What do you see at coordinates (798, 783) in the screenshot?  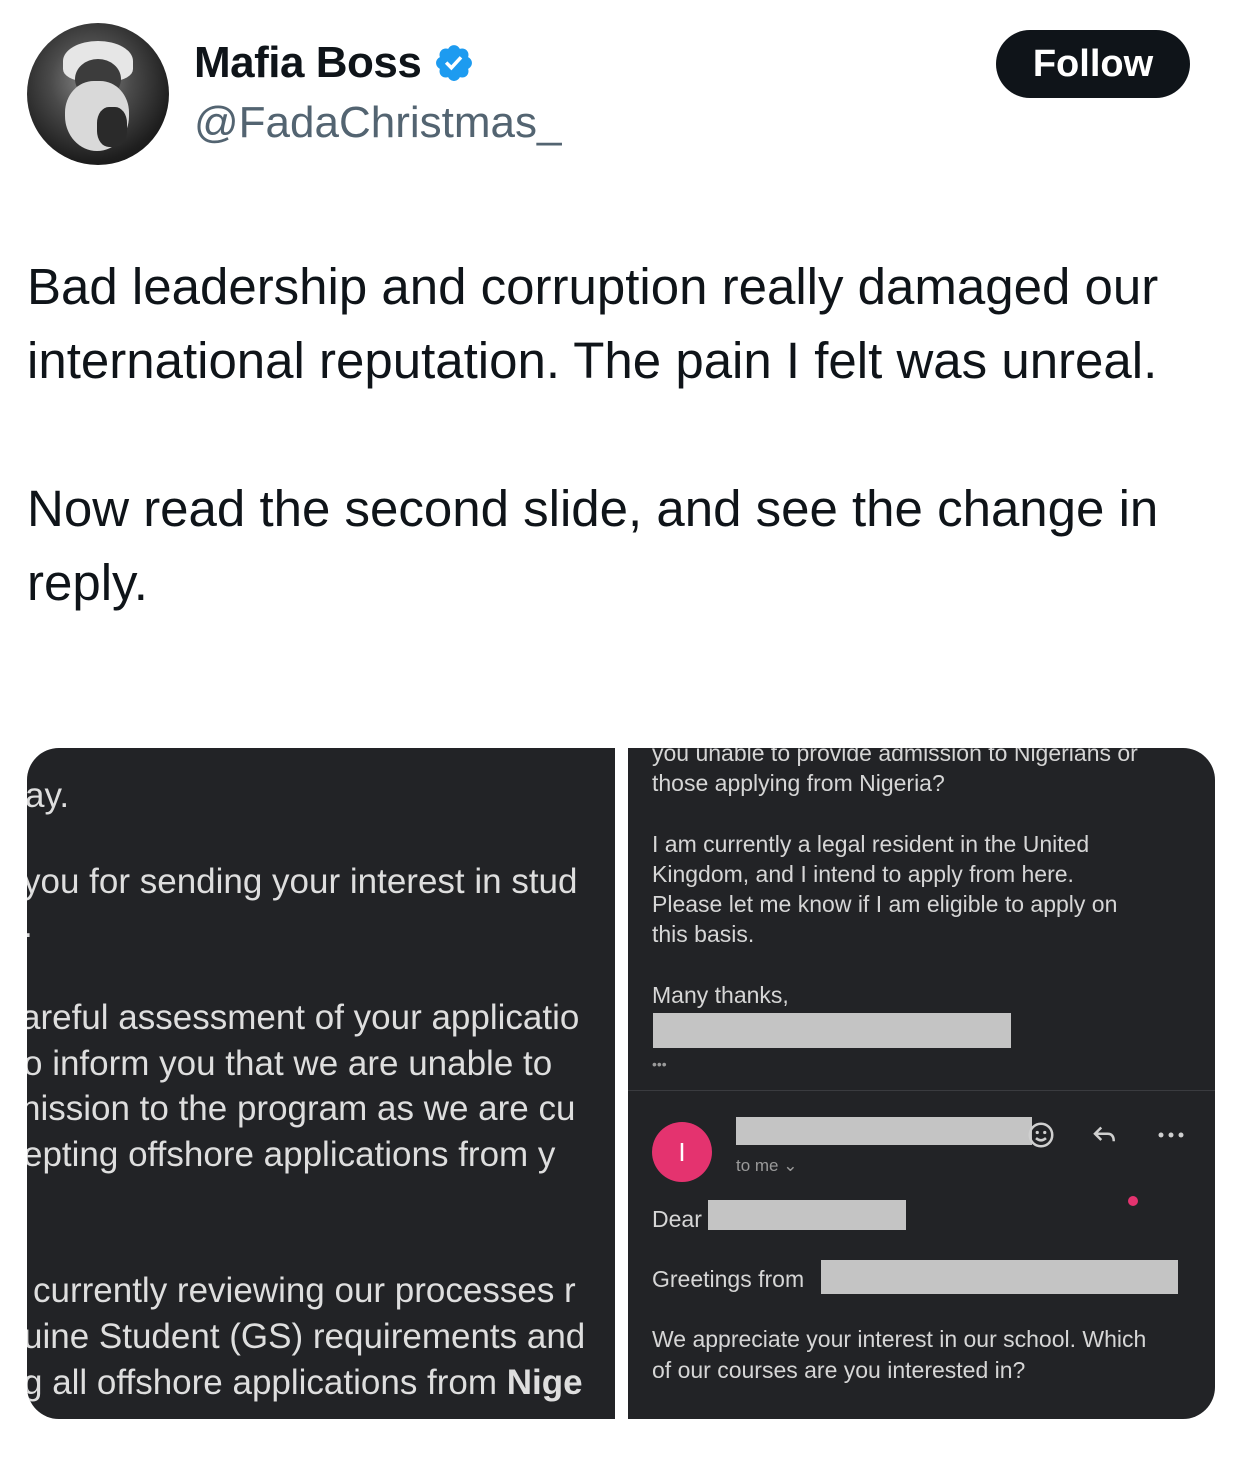 I see `slide2-text-line: those applying from Nigeria?` at bounding box center [798, 783].